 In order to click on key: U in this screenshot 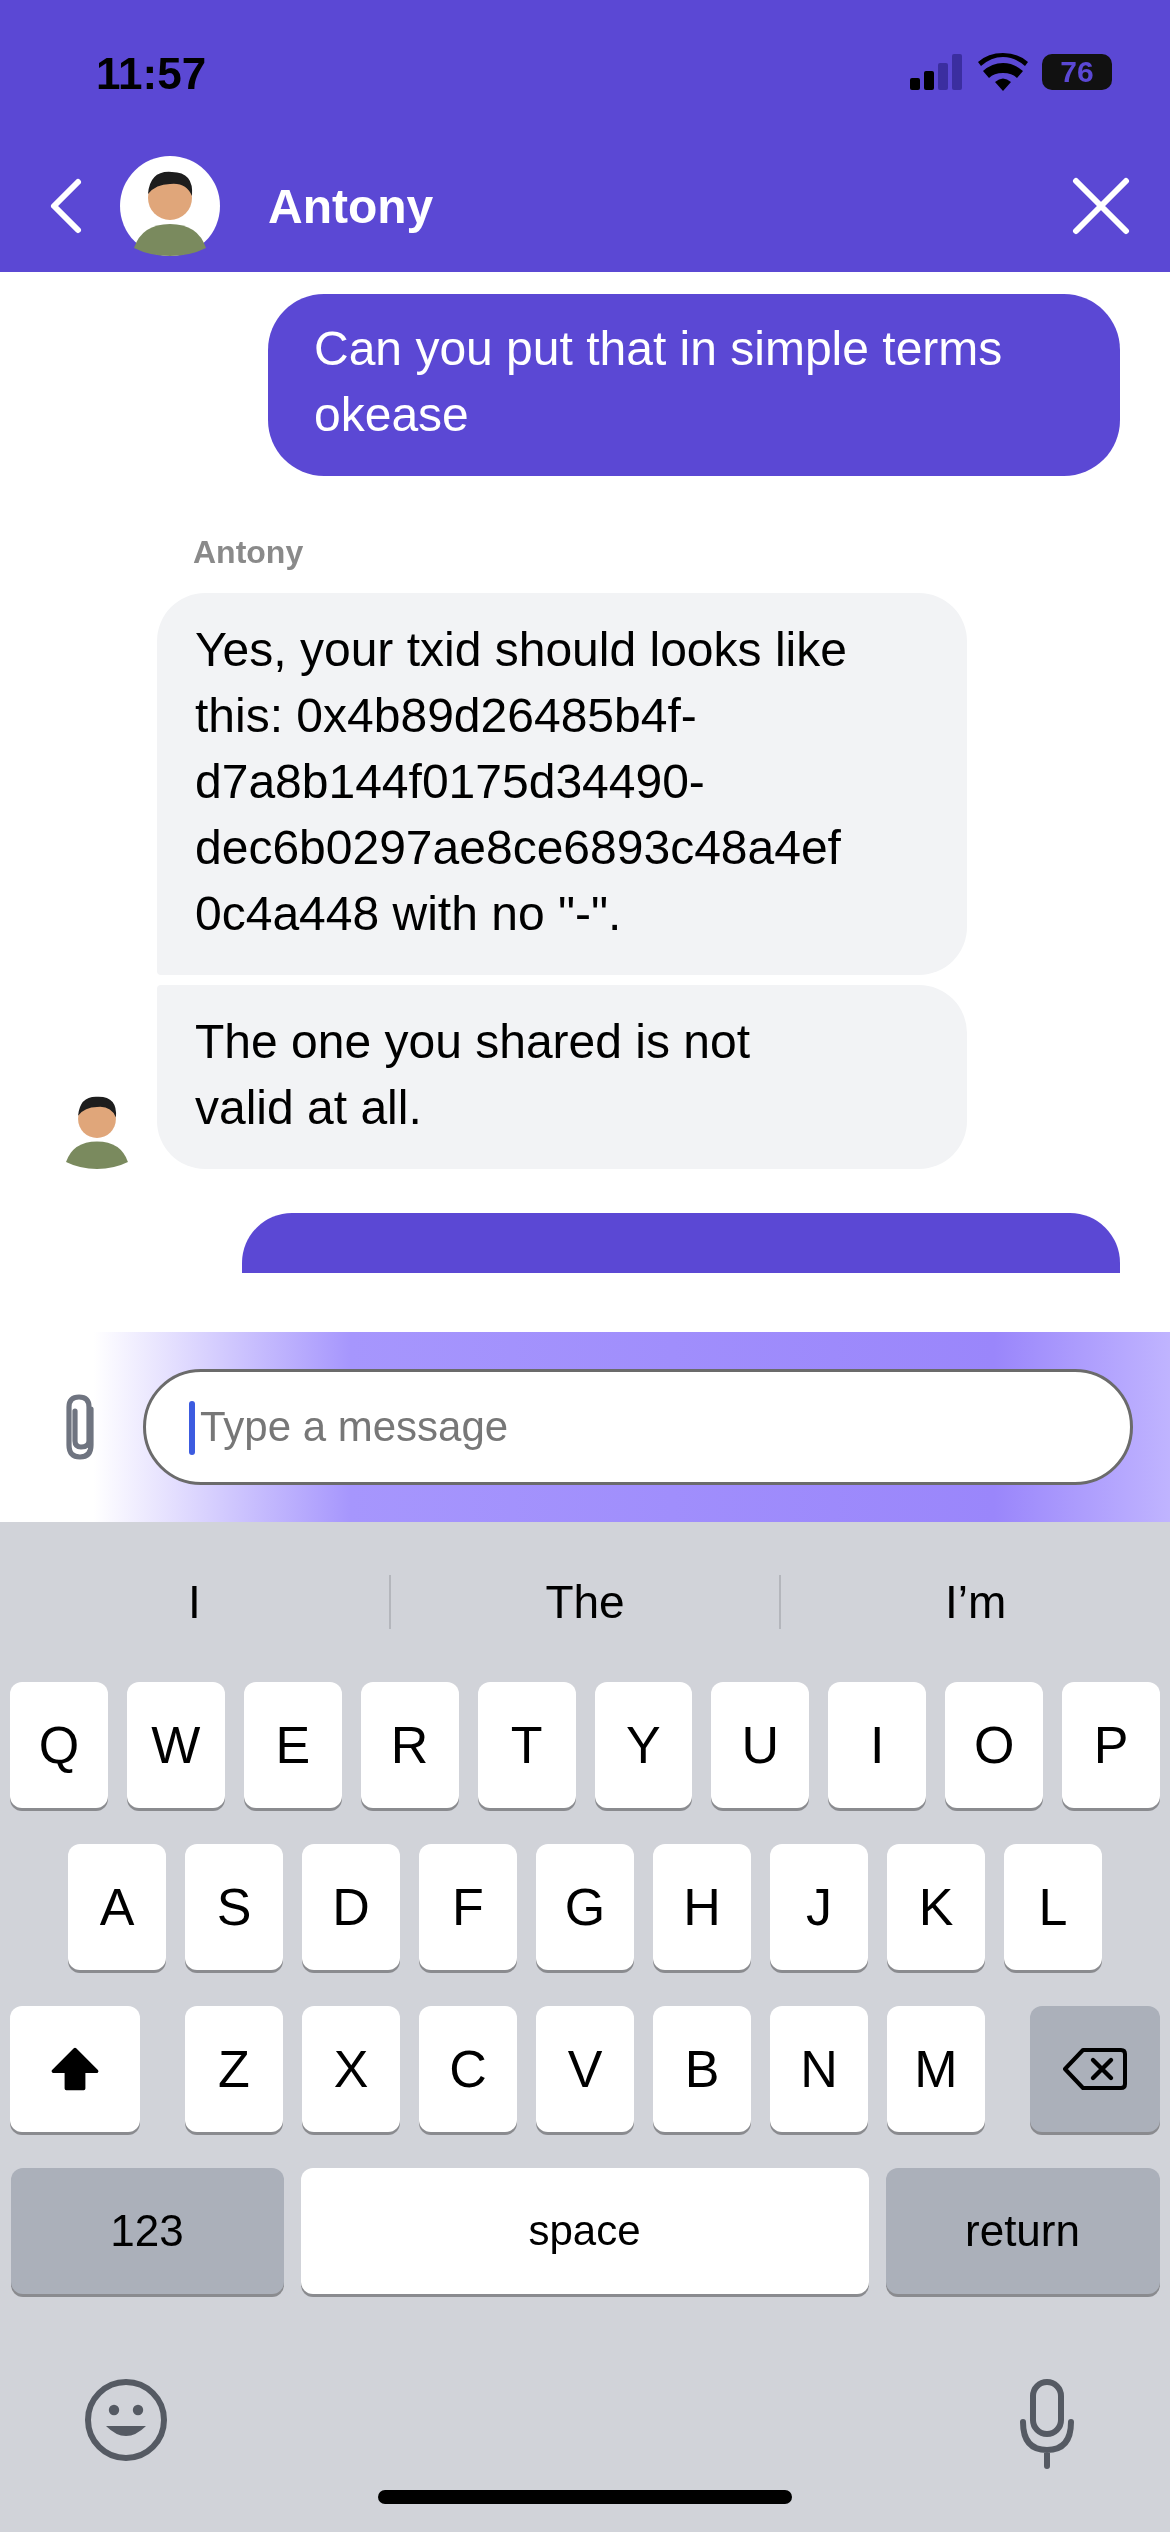, I will do `click(760, 1745)`.